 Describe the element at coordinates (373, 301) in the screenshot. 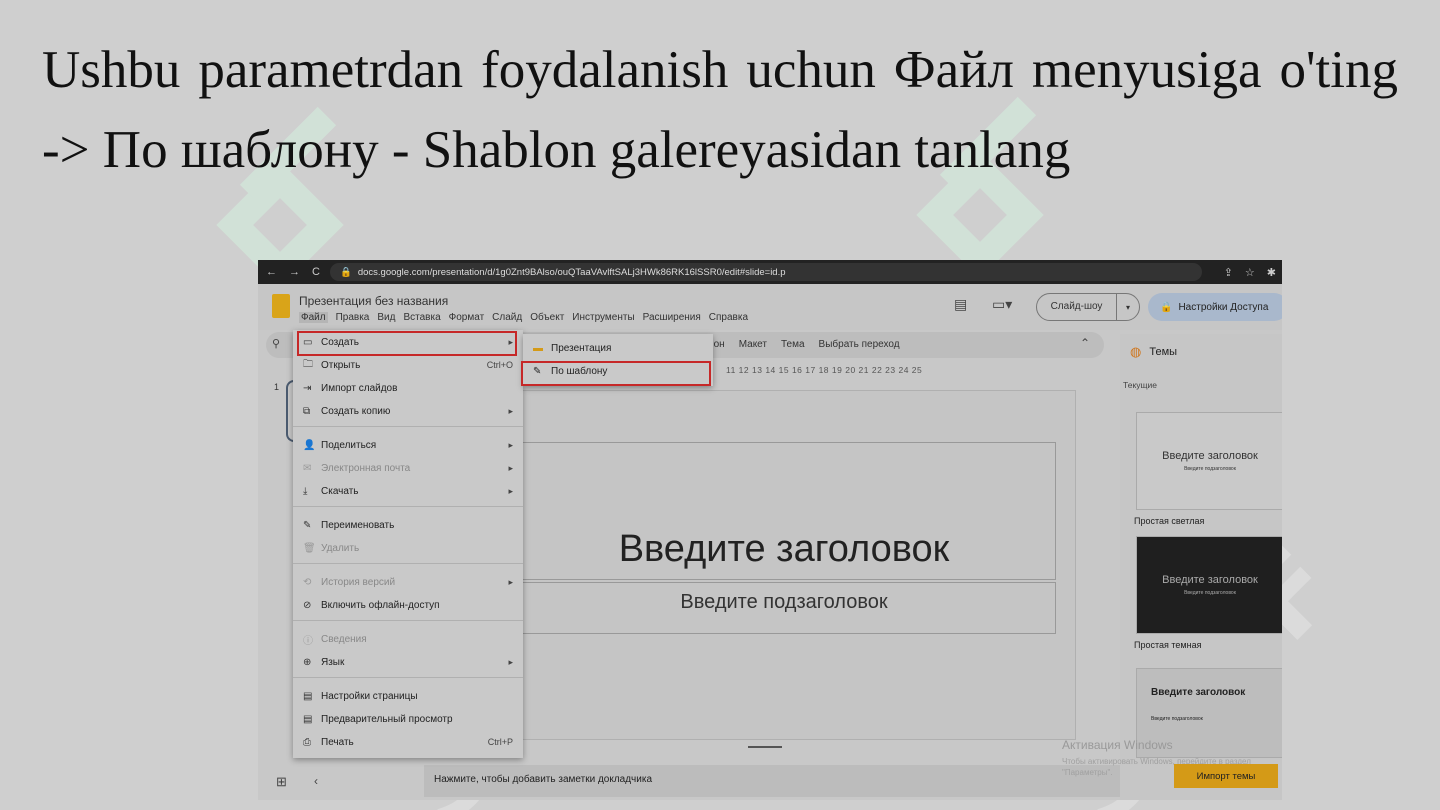

I see `document-title: Презентация без названия` at that location.